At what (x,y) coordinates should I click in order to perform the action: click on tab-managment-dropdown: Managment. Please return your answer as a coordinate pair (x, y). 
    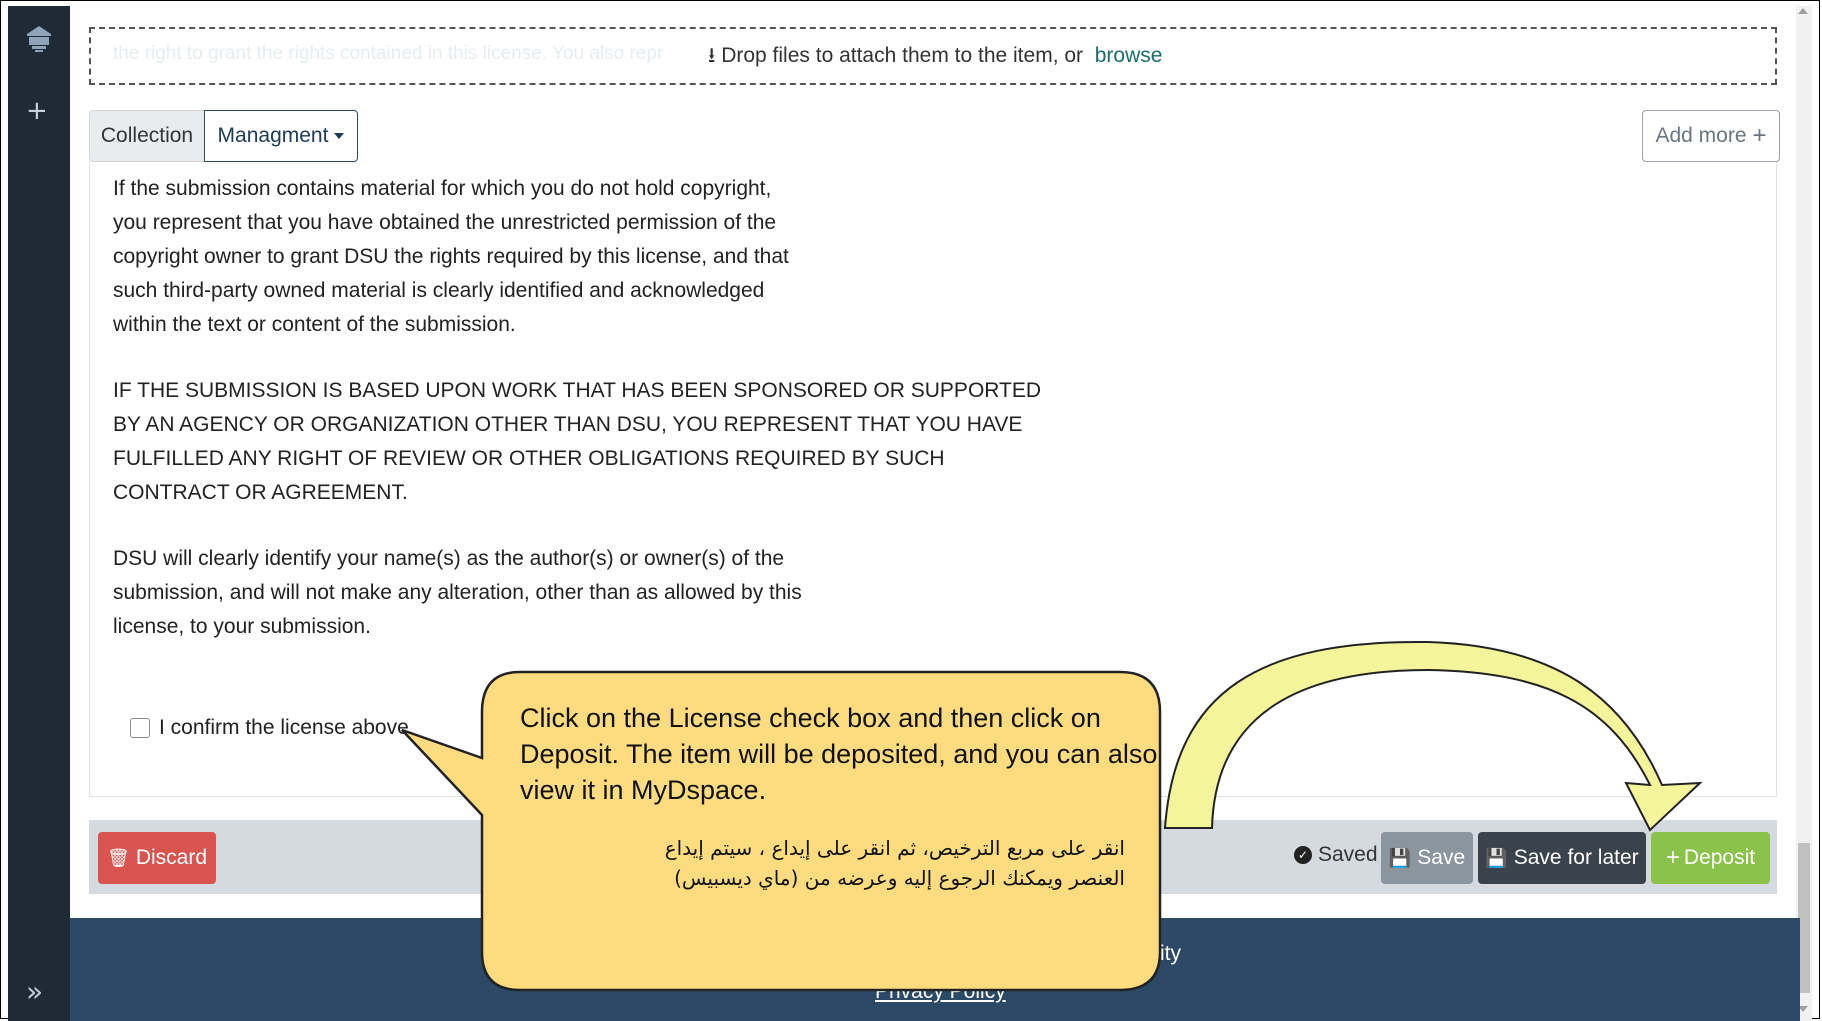
    Looking at the image, I should click on (281, 136).